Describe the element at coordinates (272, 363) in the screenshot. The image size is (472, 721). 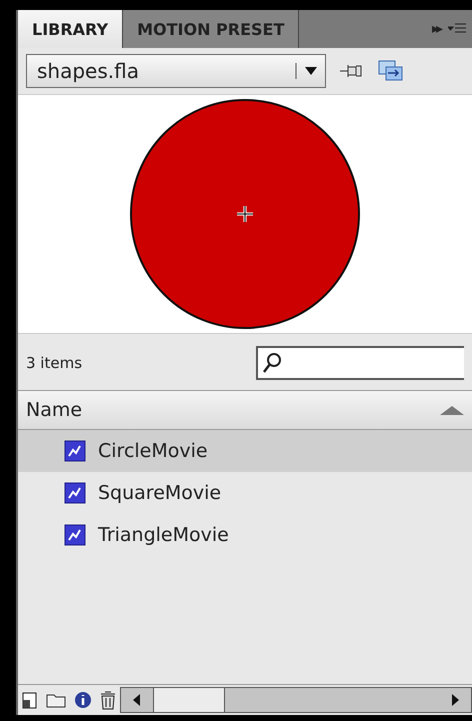
I see `search-icon` at that location.